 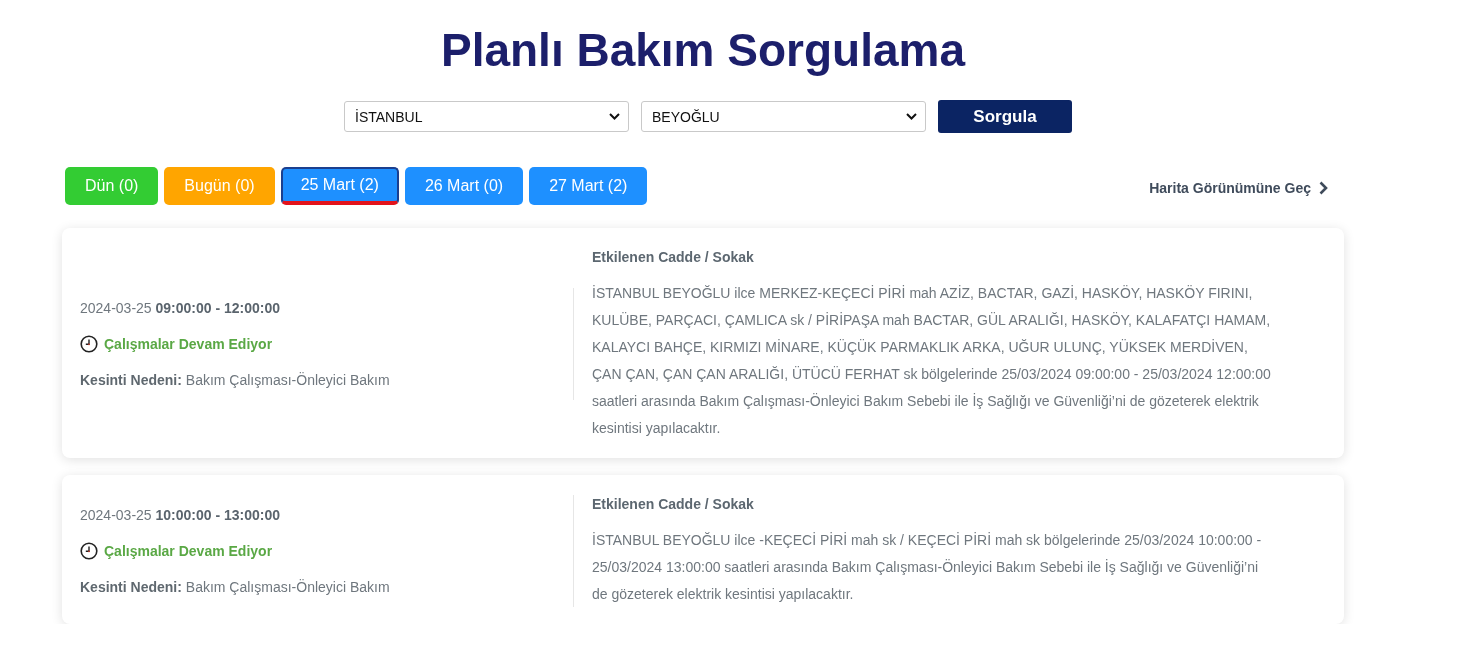 What do you see at coordinates (927, 567) in the screenshot?
I see `streets-description: İSTANBUL BEYOĞLU ilce -KEÇECİ PİRİ mah sk / KEÇECİ PİRİ mah sk bölgelerinde 25/03/2024 10:00:00 - 25/03/2024 13:00:00 saatleri arasında Bakım Çalışması-Önleyici Bakım Sebebi ile İş Sağlığı ve Güvenliği’ni de gözeterek elektrik kesintisi yapılacaktır.` at bounding box center [927, 567].